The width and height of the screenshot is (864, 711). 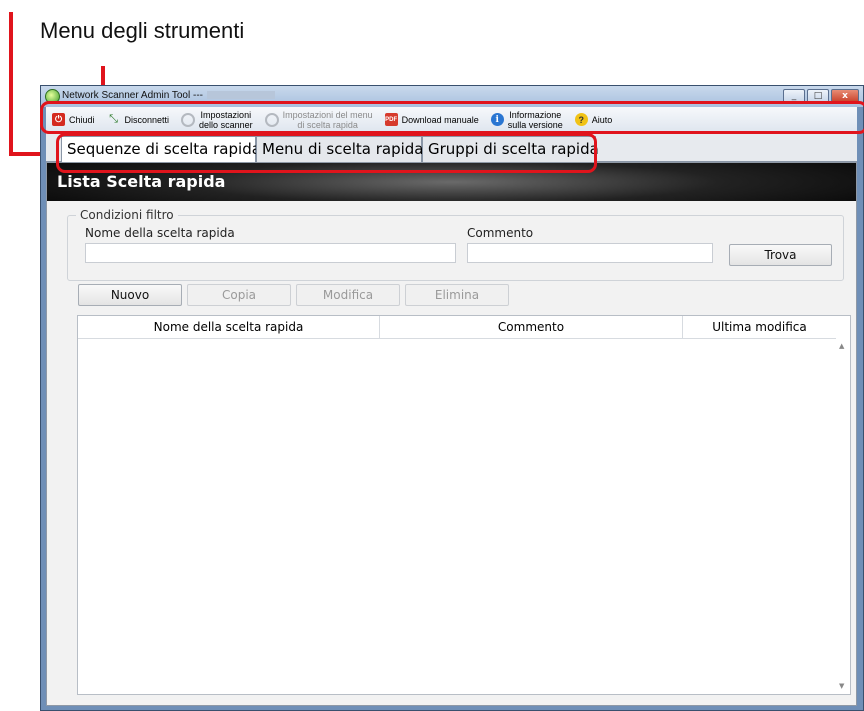 I want to click on scroll-up-icon: ▲, so click(x=841, y=346).